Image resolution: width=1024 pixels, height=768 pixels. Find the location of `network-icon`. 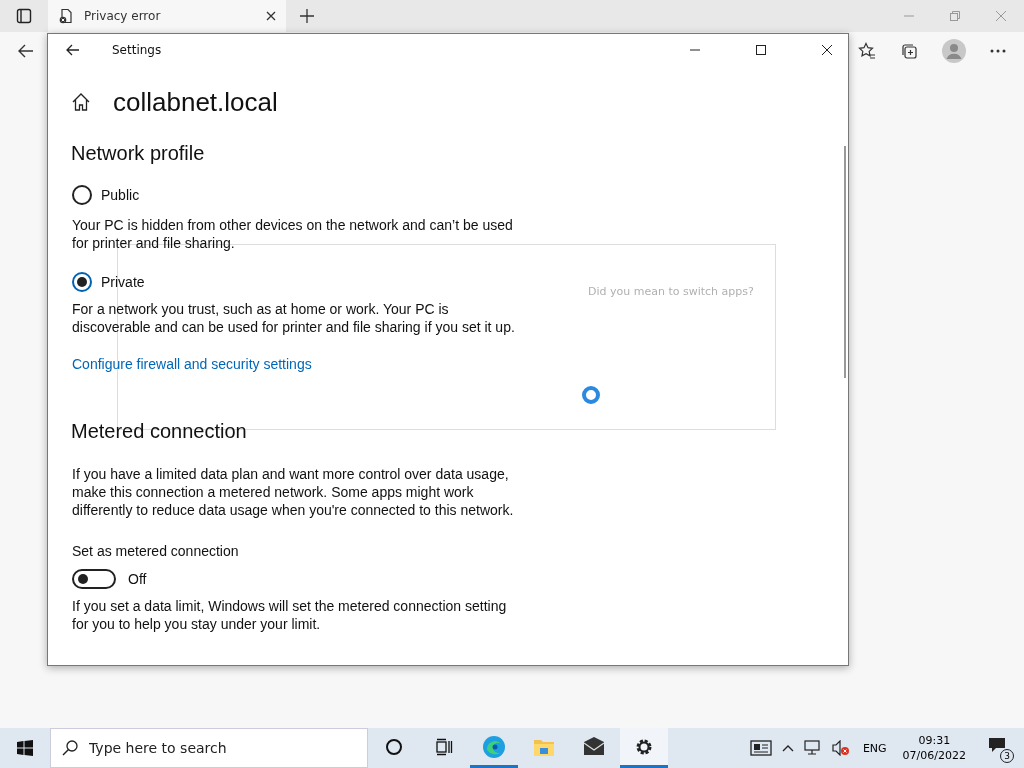

network-icon is located at coordinates (812, 748).